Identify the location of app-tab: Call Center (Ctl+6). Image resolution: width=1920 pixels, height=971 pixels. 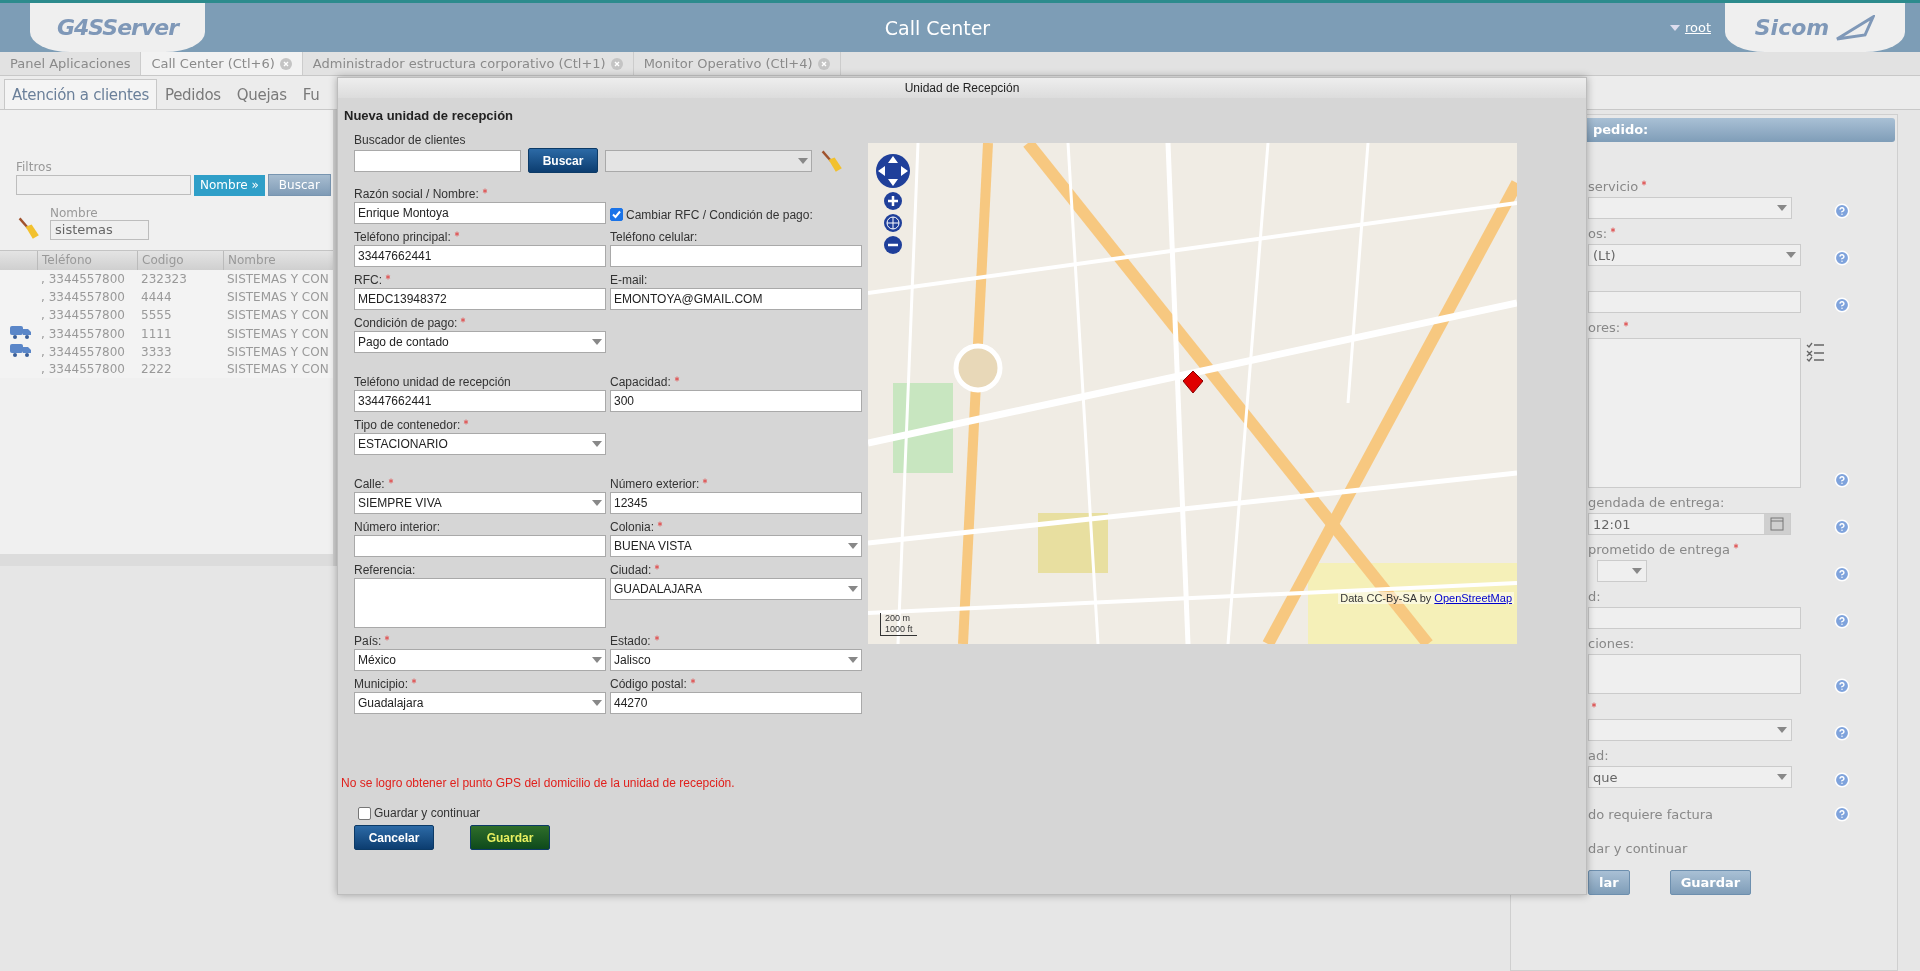
(222, 63).